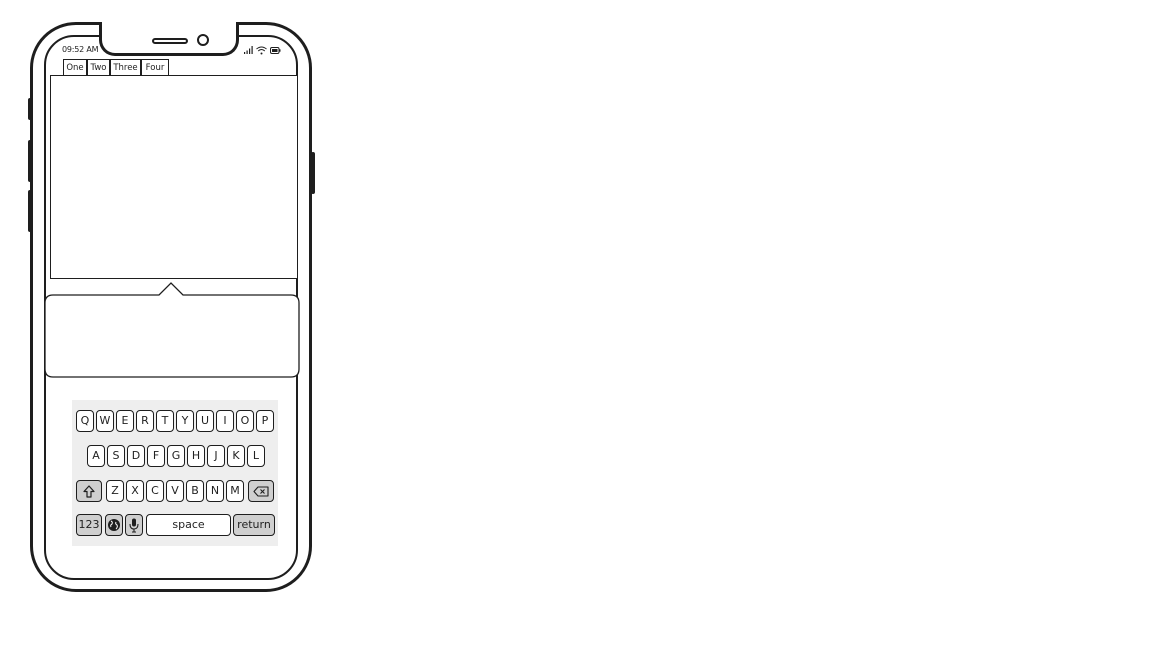 This screenshot has height=648, width=1152. I want to click on shift-key, so click(89, 491).